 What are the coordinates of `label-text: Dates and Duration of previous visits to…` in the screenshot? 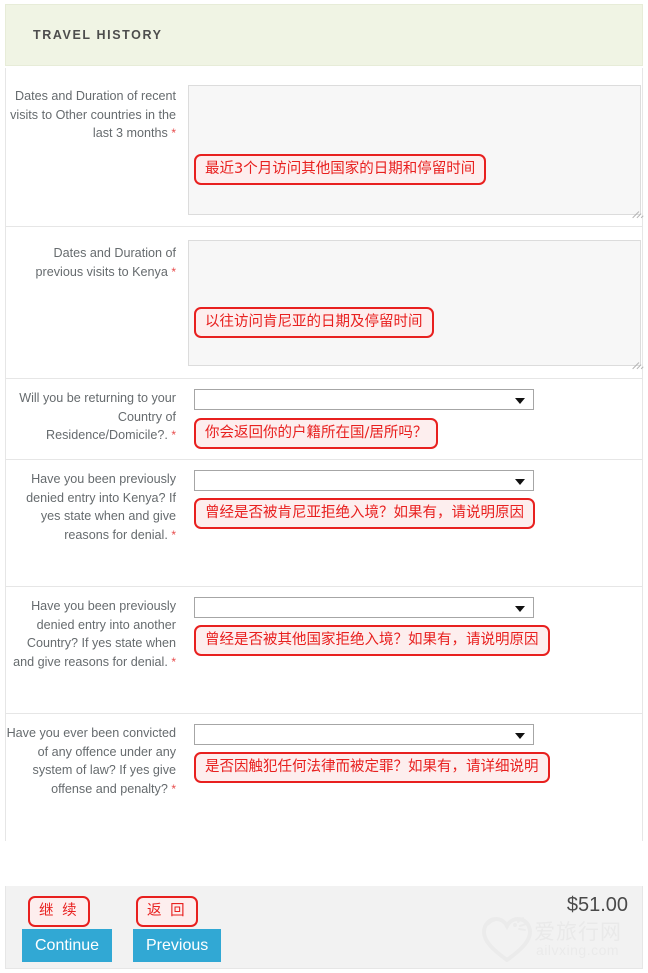 It's located at (105, 262).